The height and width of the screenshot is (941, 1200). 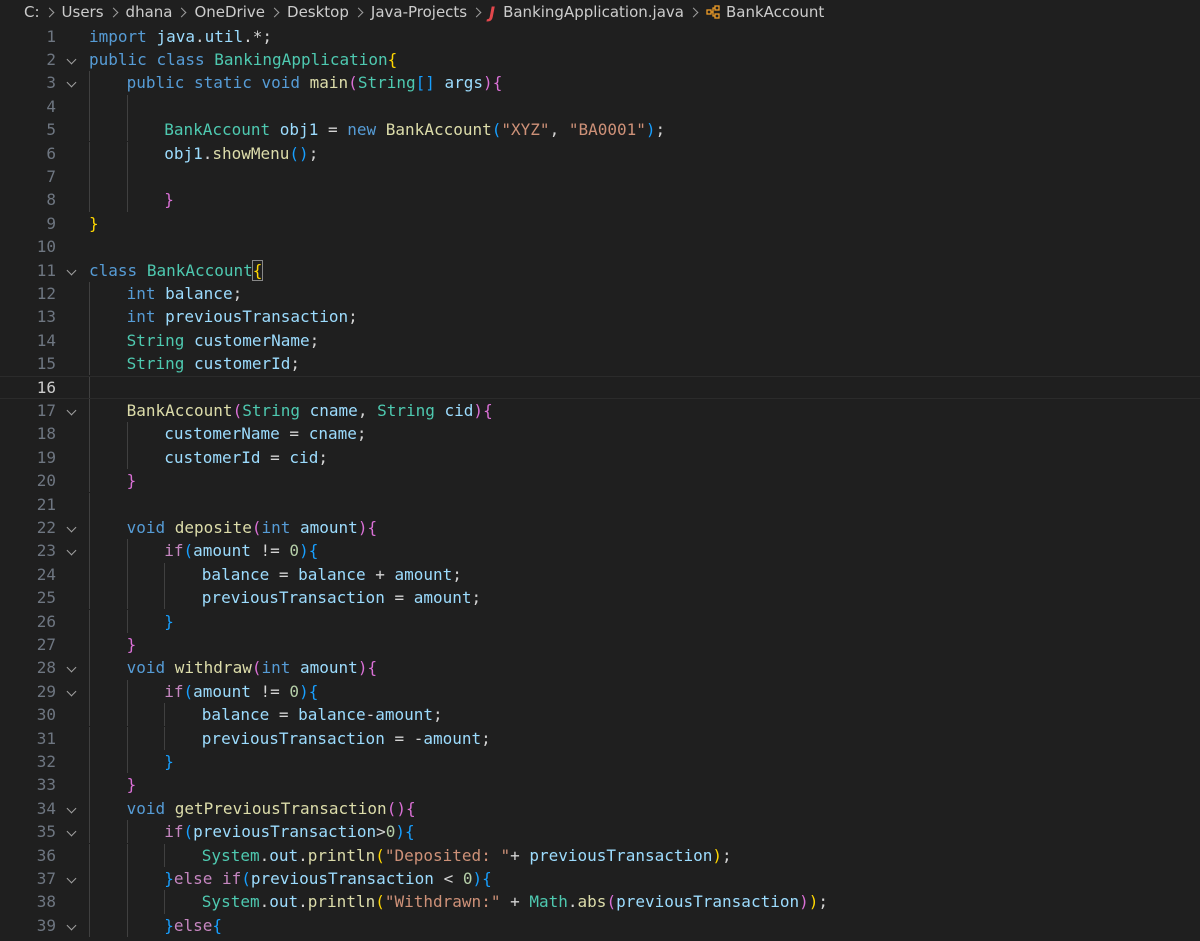 What do you see at coordinates (149, 12) in the screenshot?
I see `breadcrumb-item-dhana: dhana` at bounding box center [149, 12].